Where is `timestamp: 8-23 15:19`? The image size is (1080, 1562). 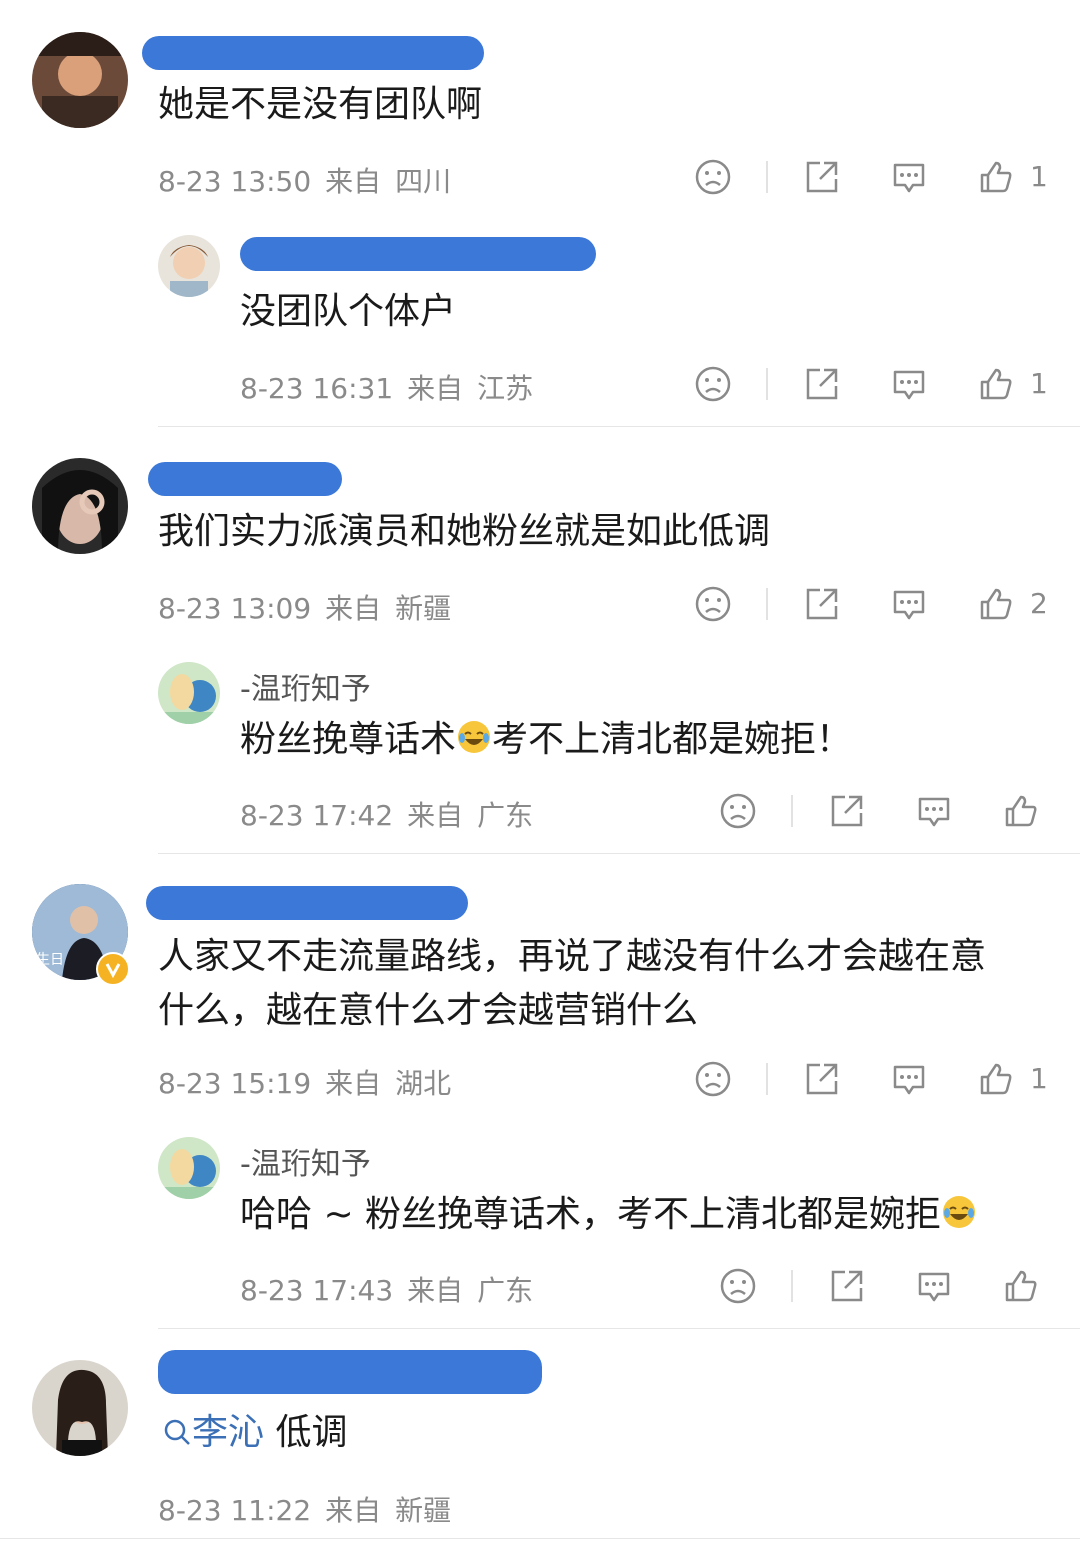
timestamp: 8-23 15:19 is located at coordinates (235, 1083).